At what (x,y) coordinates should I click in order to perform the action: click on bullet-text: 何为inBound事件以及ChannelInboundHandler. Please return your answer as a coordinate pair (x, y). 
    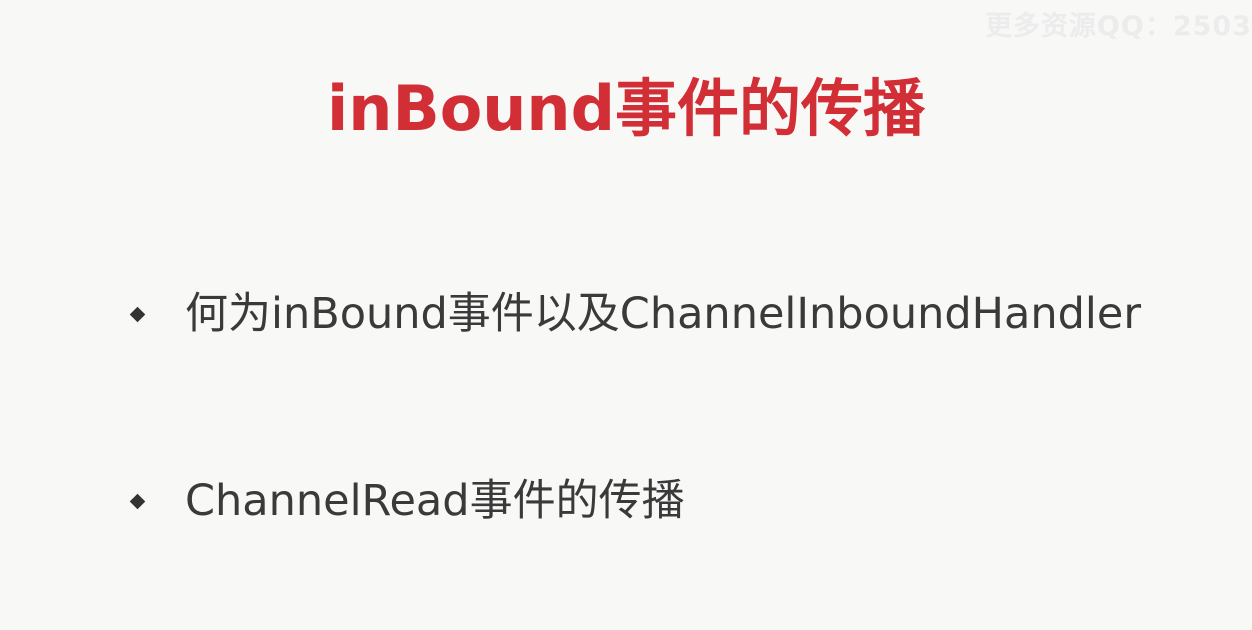
    Looking at the image, I should click on (663, 314).